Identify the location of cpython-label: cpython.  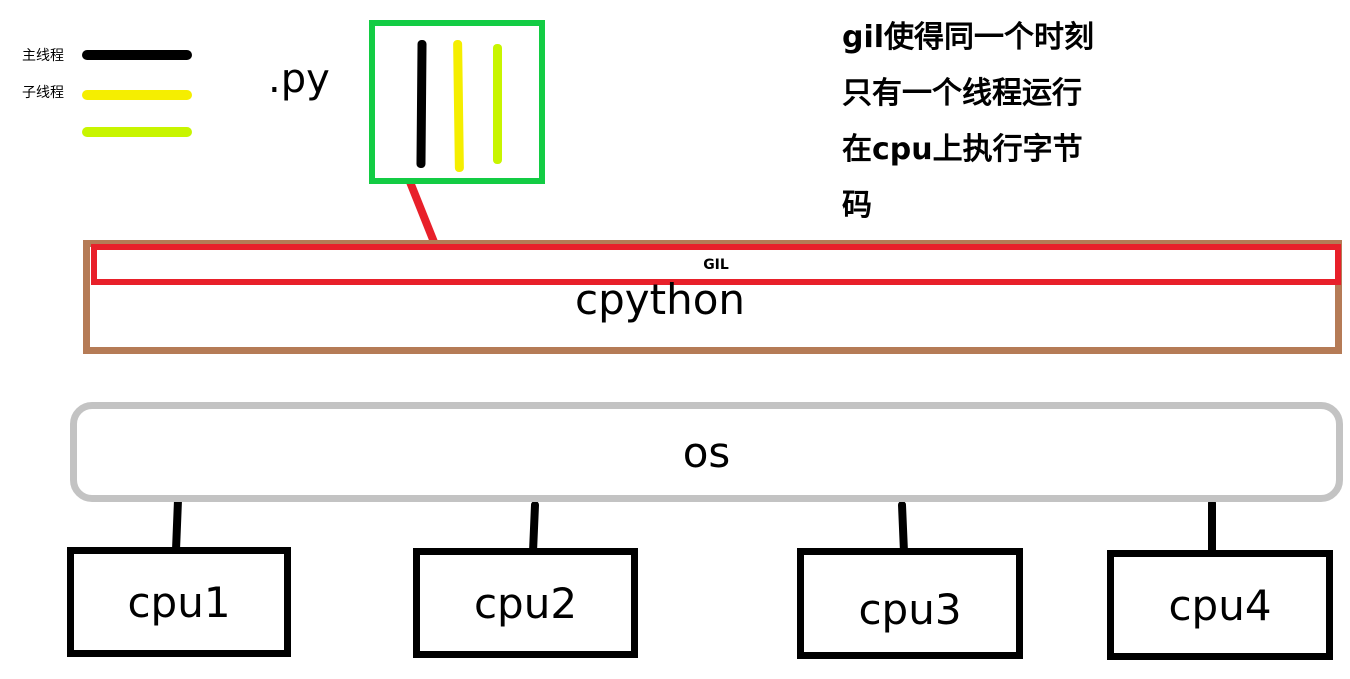
(660, 299).